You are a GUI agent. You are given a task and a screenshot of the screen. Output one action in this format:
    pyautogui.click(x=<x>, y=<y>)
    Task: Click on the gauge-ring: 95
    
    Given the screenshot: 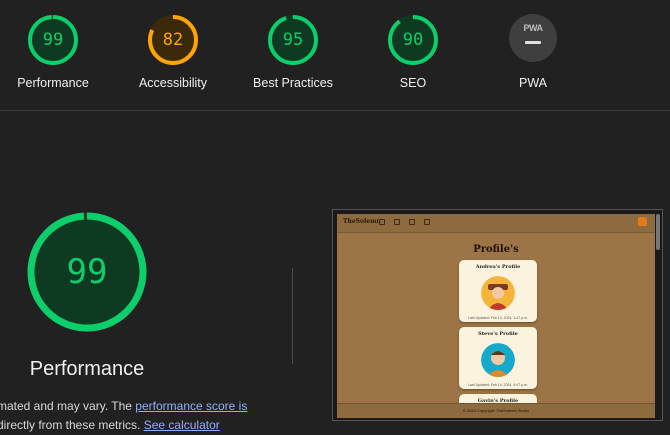 What is the action you would take?
    pyautogui.click(x=293, y=40)
    